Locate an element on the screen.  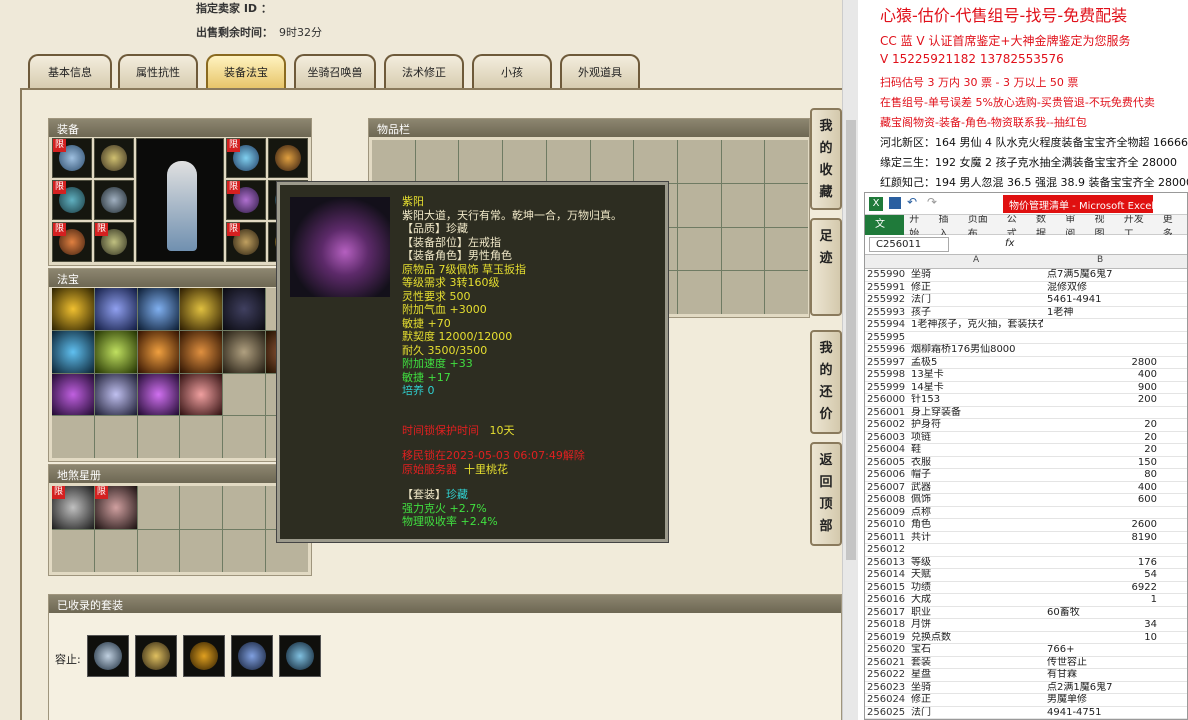
sheet-row: 255994 1老神孩子，克火抽，套装扶衣，装备宝宝齐全 is located at coordinates (1026, 325).